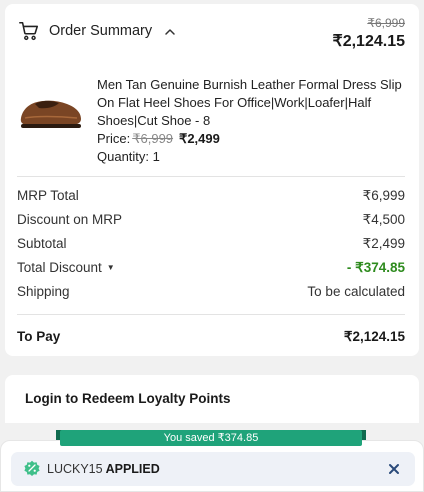  Describe the element at coordinates (50, 114) in the screenshot. I see `product-image` at that location.